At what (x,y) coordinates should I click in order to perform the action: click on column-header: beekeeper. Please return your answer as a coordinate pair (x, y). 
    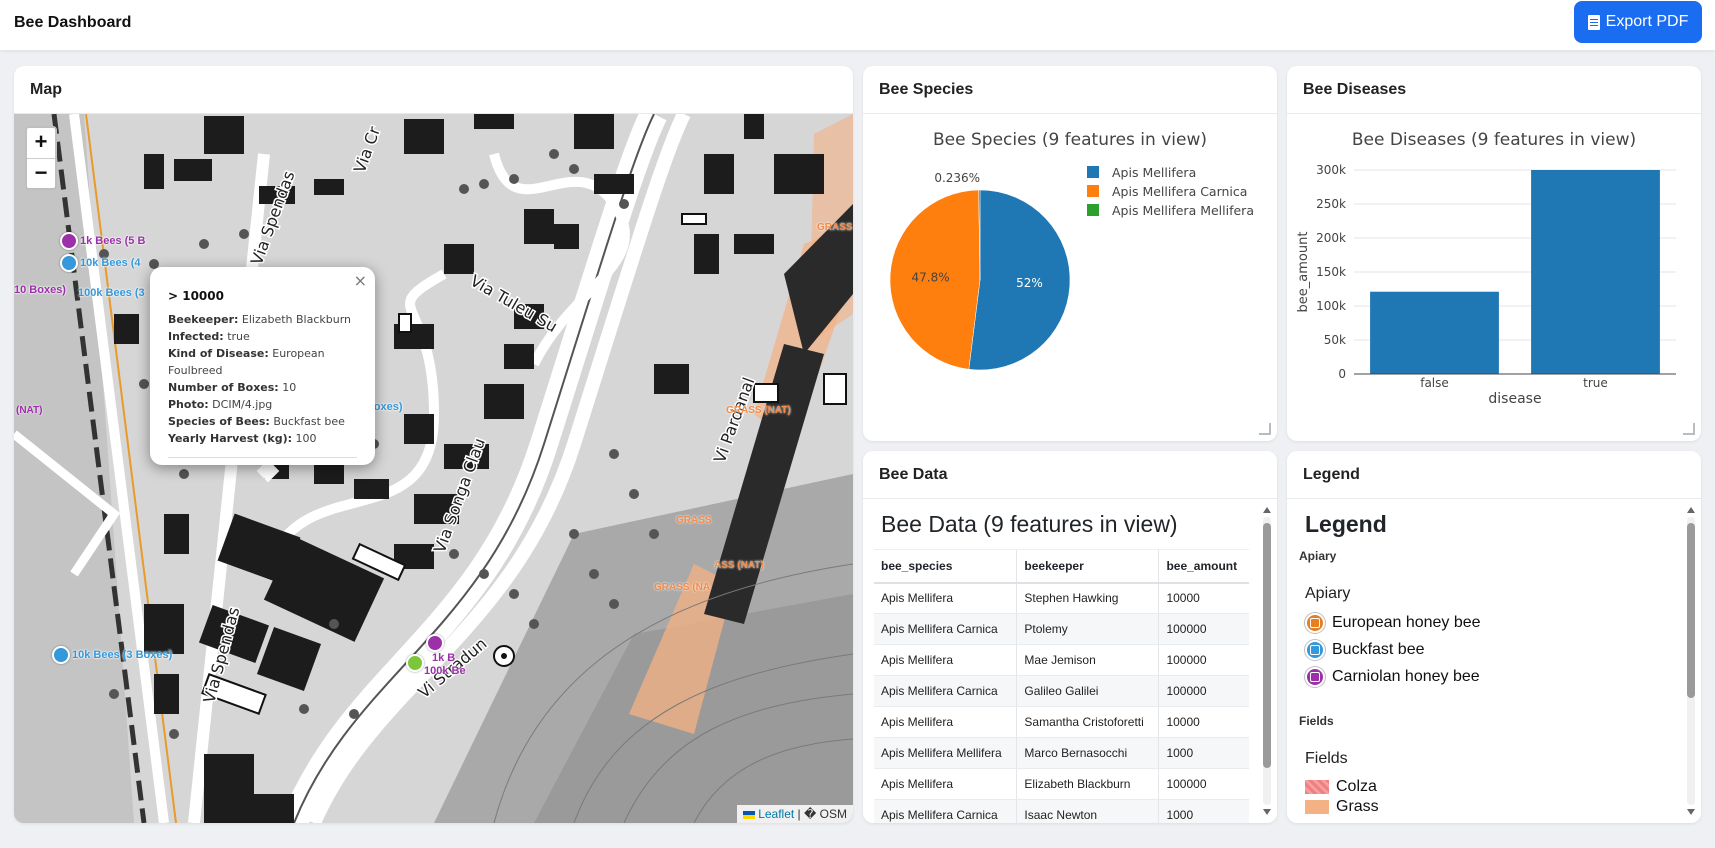
    Looking at the image, I should click on (1087, 566).